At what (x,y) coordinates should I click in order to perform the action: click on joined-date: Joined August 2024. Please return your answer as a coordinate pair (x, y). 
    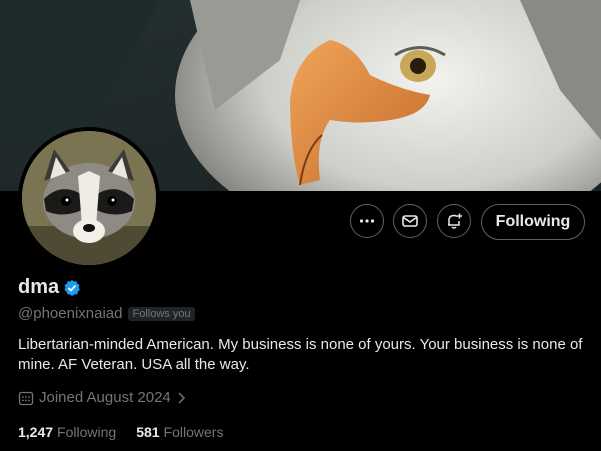
    Looking at the image, I should click on (105, 397).